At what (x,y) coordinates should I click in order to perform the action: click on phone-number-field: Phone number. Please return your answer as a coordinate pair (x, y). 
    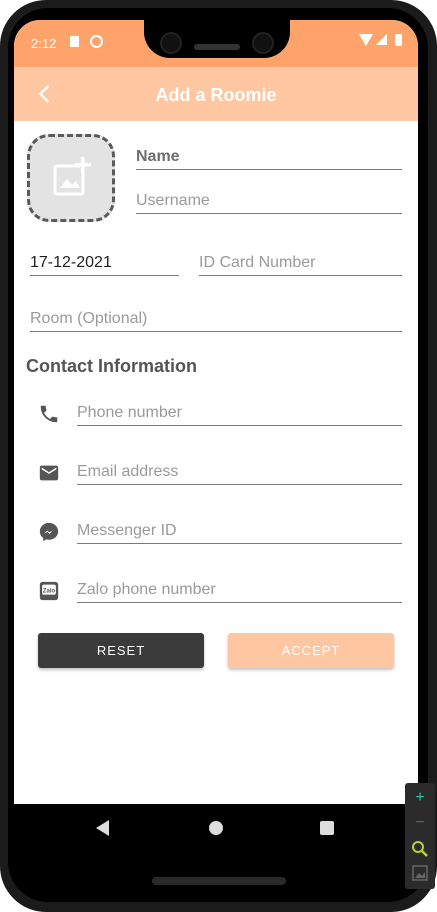
    Looking at the image, I should click on (239, 413).